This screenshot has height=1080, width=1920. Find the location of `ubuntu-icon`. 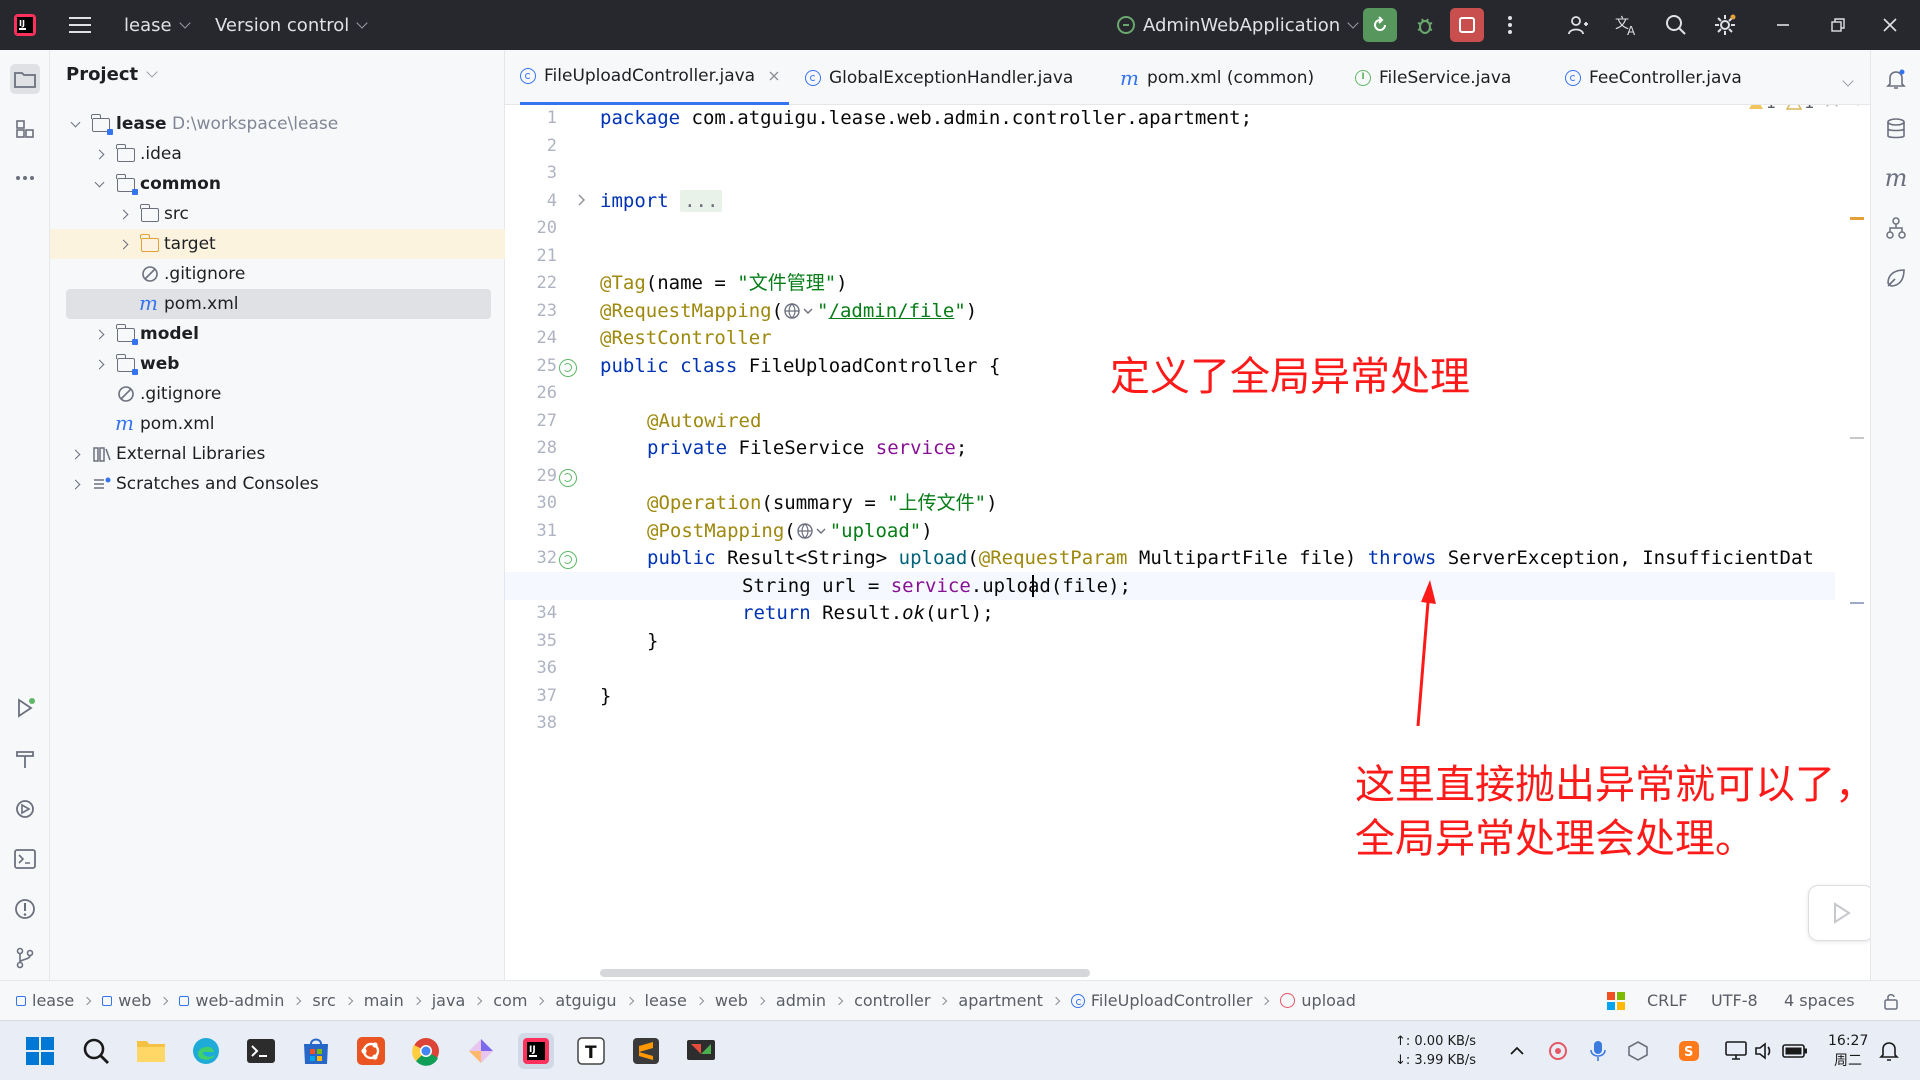

ubuntu-icon is located at coordinates (371, 1051).